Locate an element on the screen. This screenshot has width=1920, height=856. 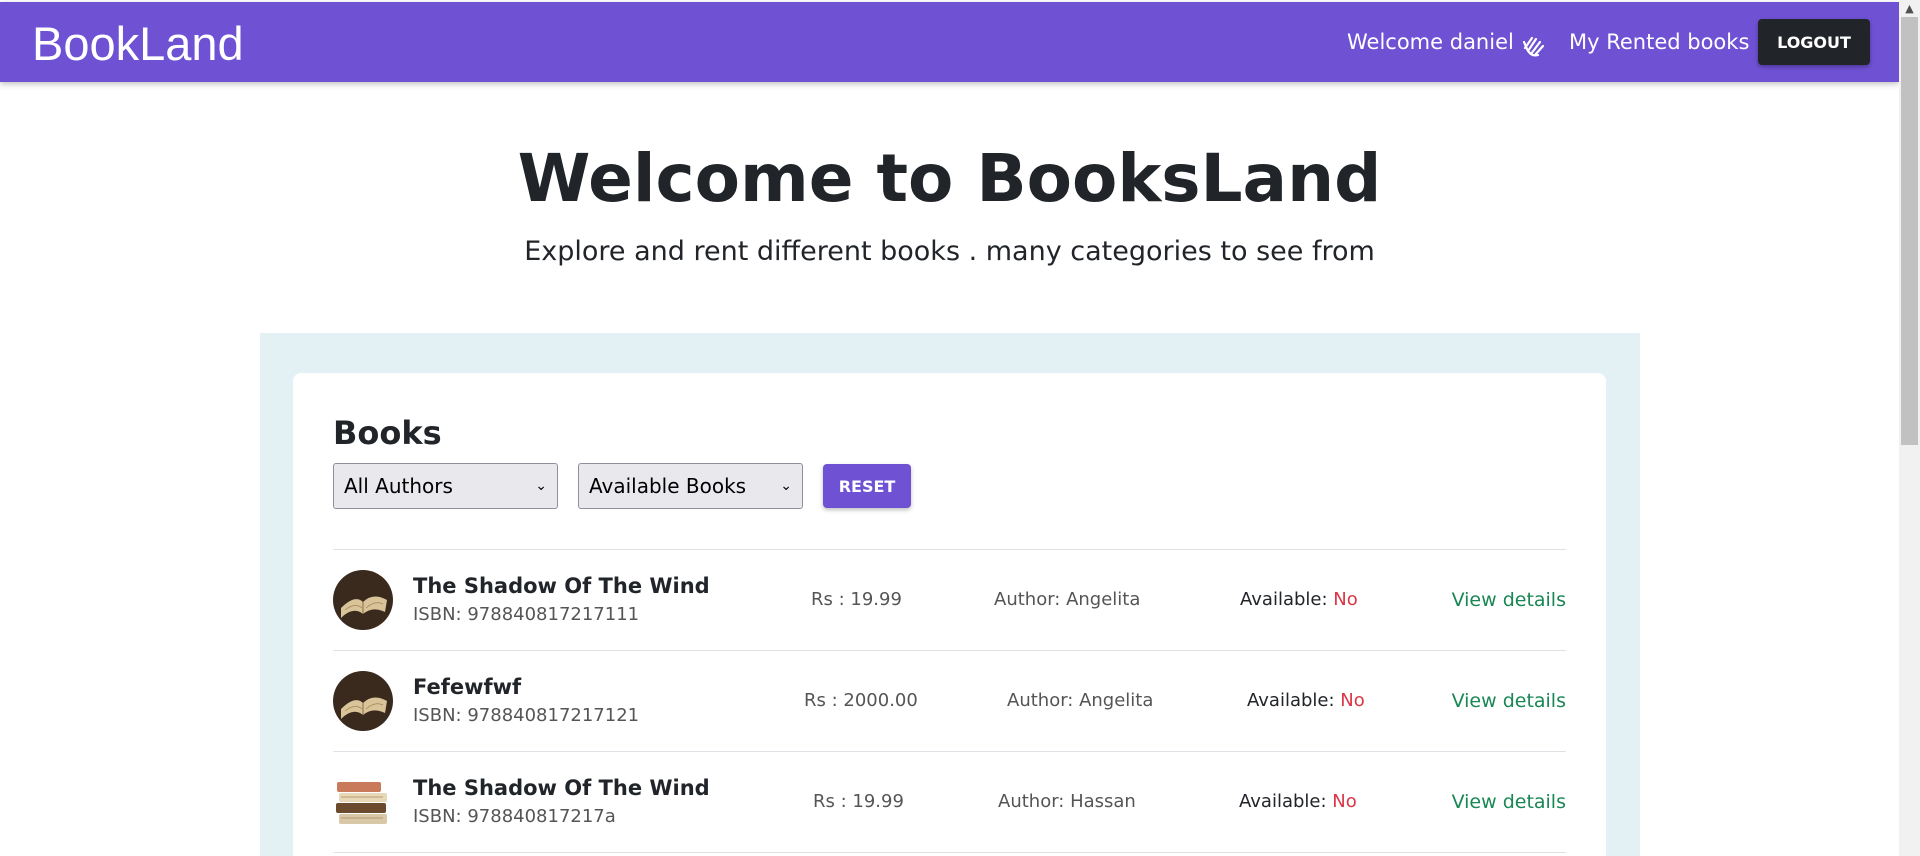
scrollbar: ▲ is located at coordinates (1909, 428).